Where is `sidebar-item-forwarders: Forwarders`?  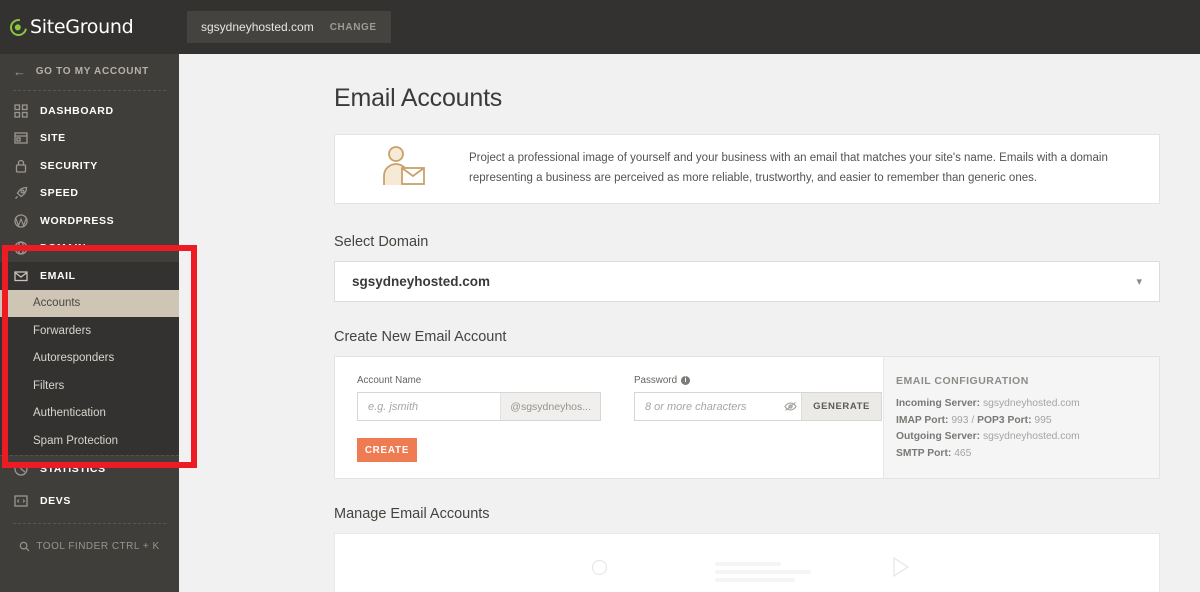
sidebar-item-forwarders: Forwarders is located at coordinates (89, 331).